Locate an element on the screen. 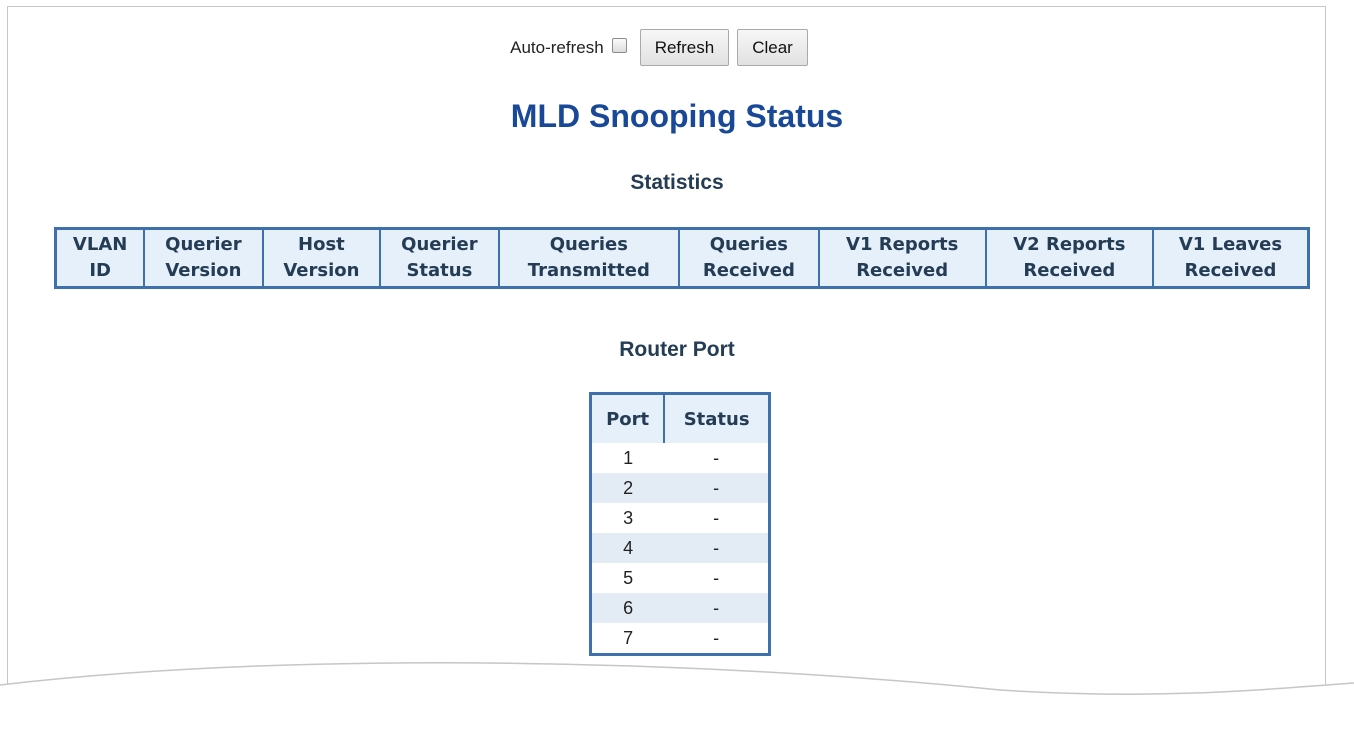 The image size is (1354, 755). table-row: 2 - is located at coordinates (680, 488).